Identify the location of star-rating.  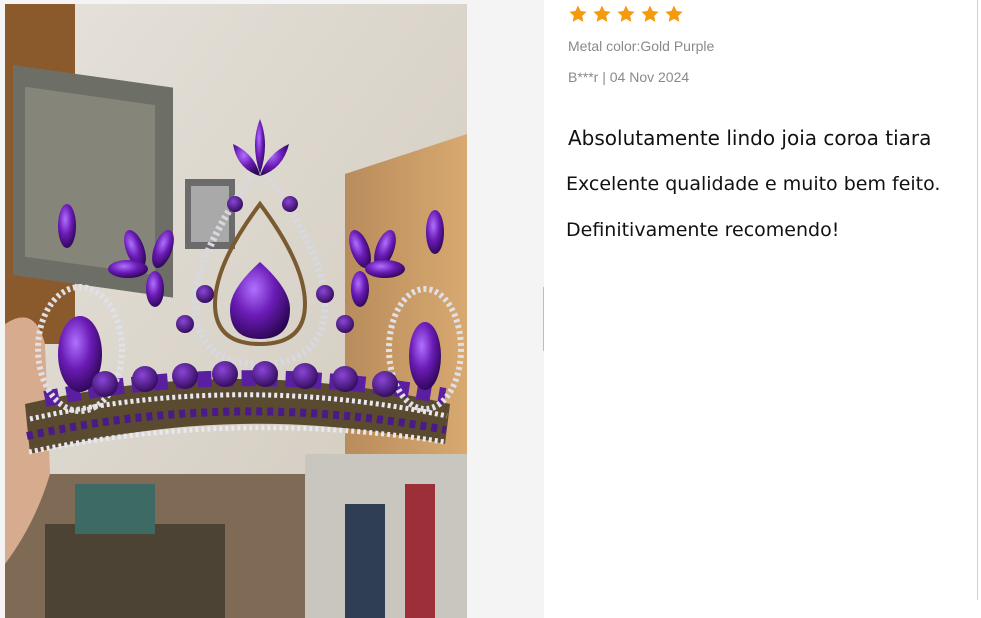
(626, 14).